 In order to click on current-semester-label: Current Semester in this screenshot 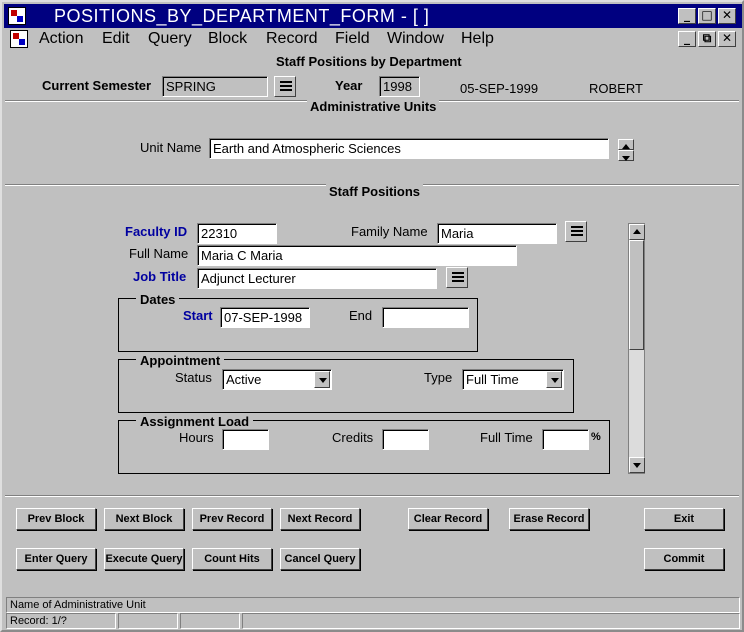, I will do `click(97, 85)`.